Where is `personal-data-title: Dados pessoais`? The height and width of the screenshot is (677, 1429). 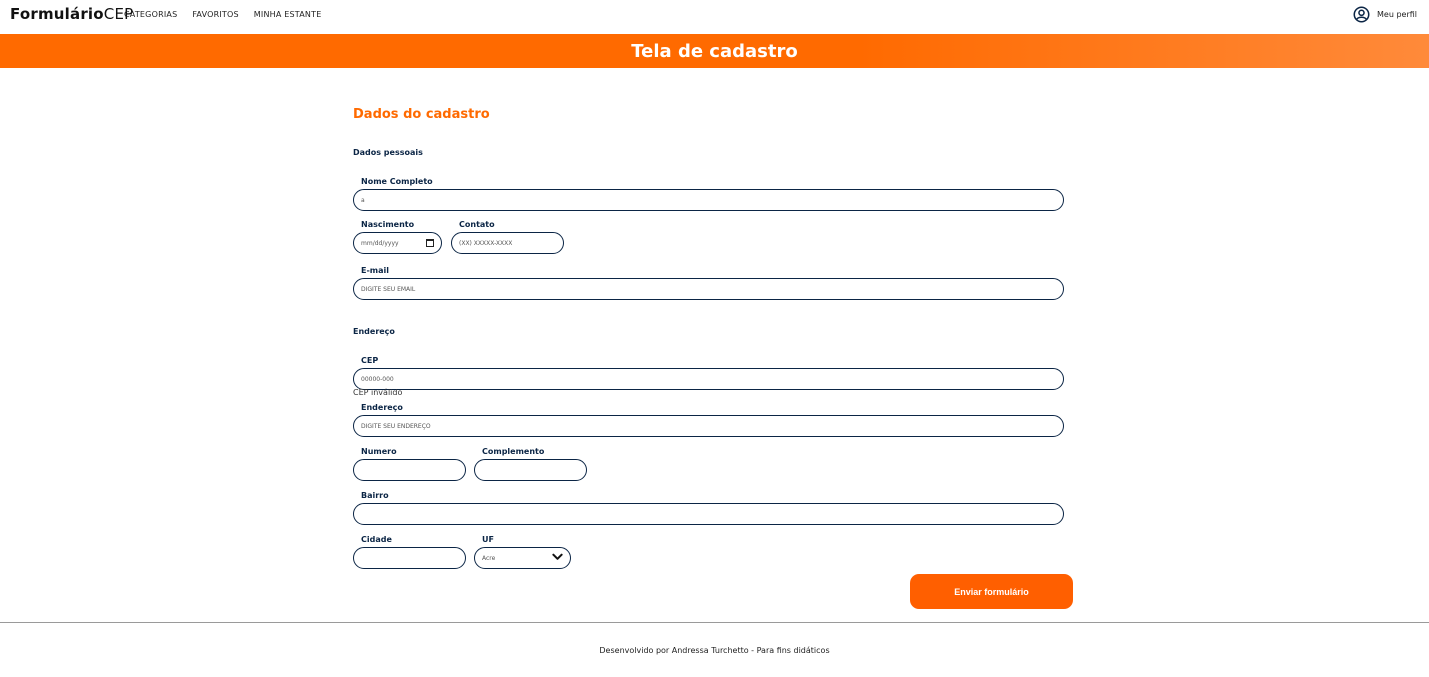 personal-data-title: Dados pessoais is located at coordinates (388, 152).